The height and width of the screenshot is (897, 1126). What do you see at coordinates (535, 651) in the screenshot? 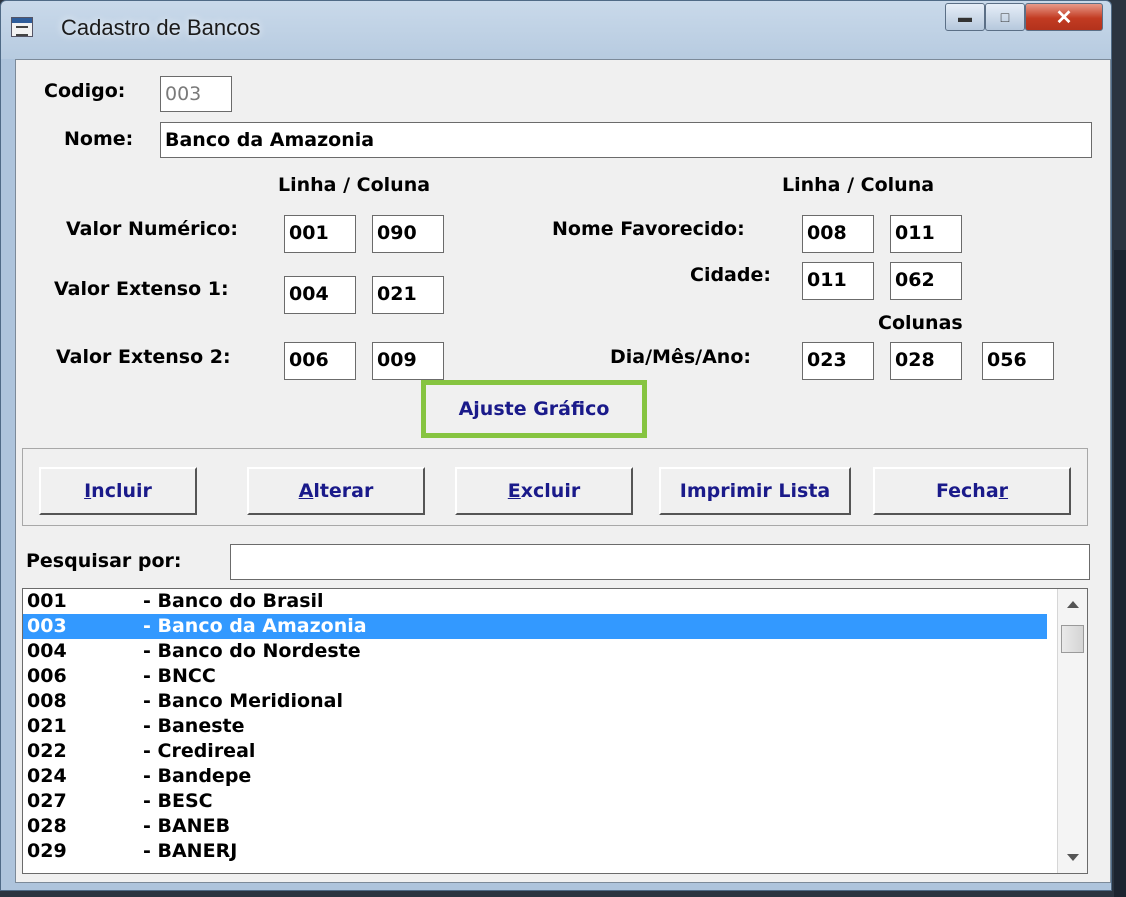
I see `list-item: 004 - Banco do Nordeste` at bounding box center [535, 651].